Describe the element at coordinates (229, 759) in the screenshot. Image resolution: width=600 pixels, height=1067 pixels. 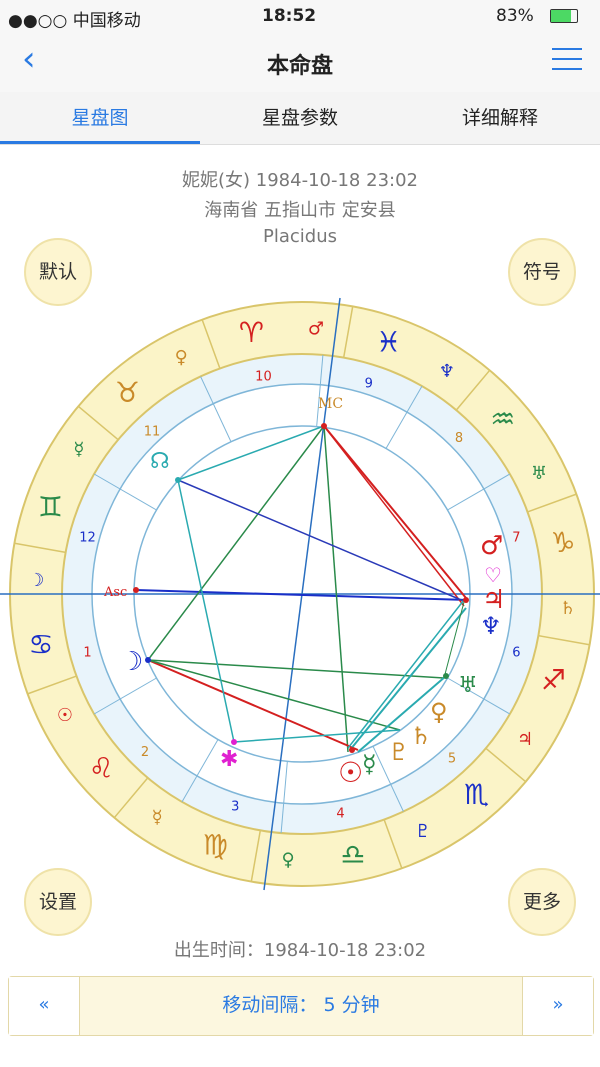
I see `lilith-icon: ✱` at that location.